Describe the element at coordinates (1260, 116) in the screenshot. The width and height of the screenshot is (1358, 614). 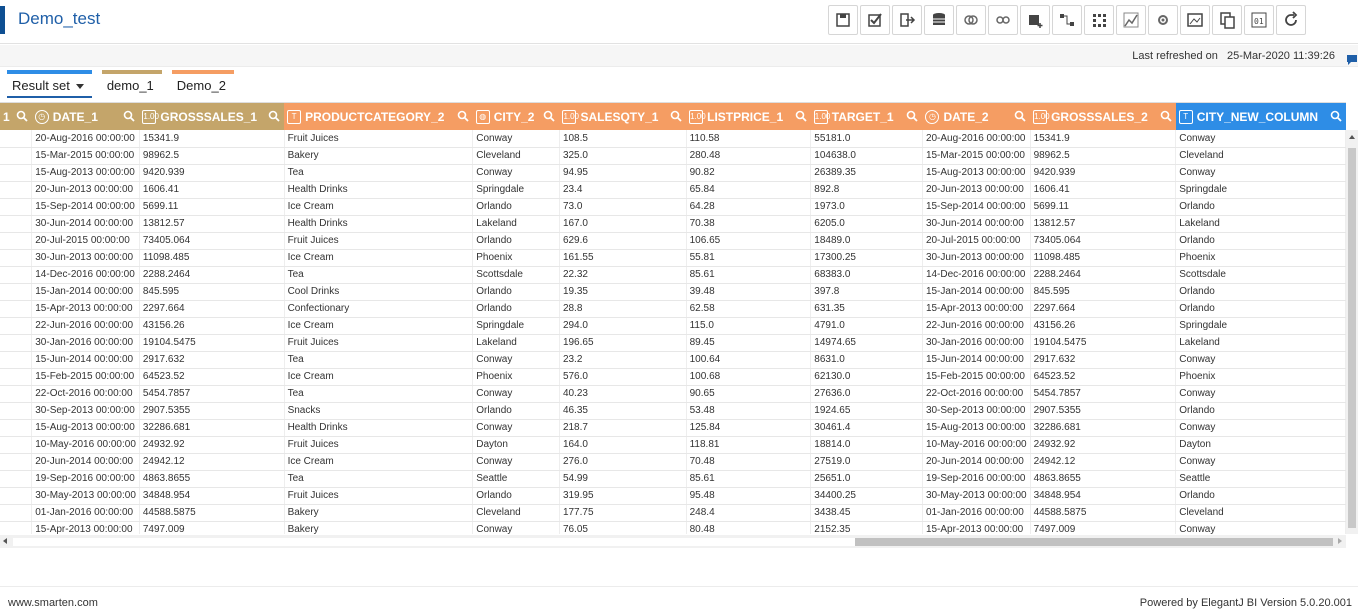
I see `column-header-city-new-column: T CITY_NEW_COLUMN` at that location.